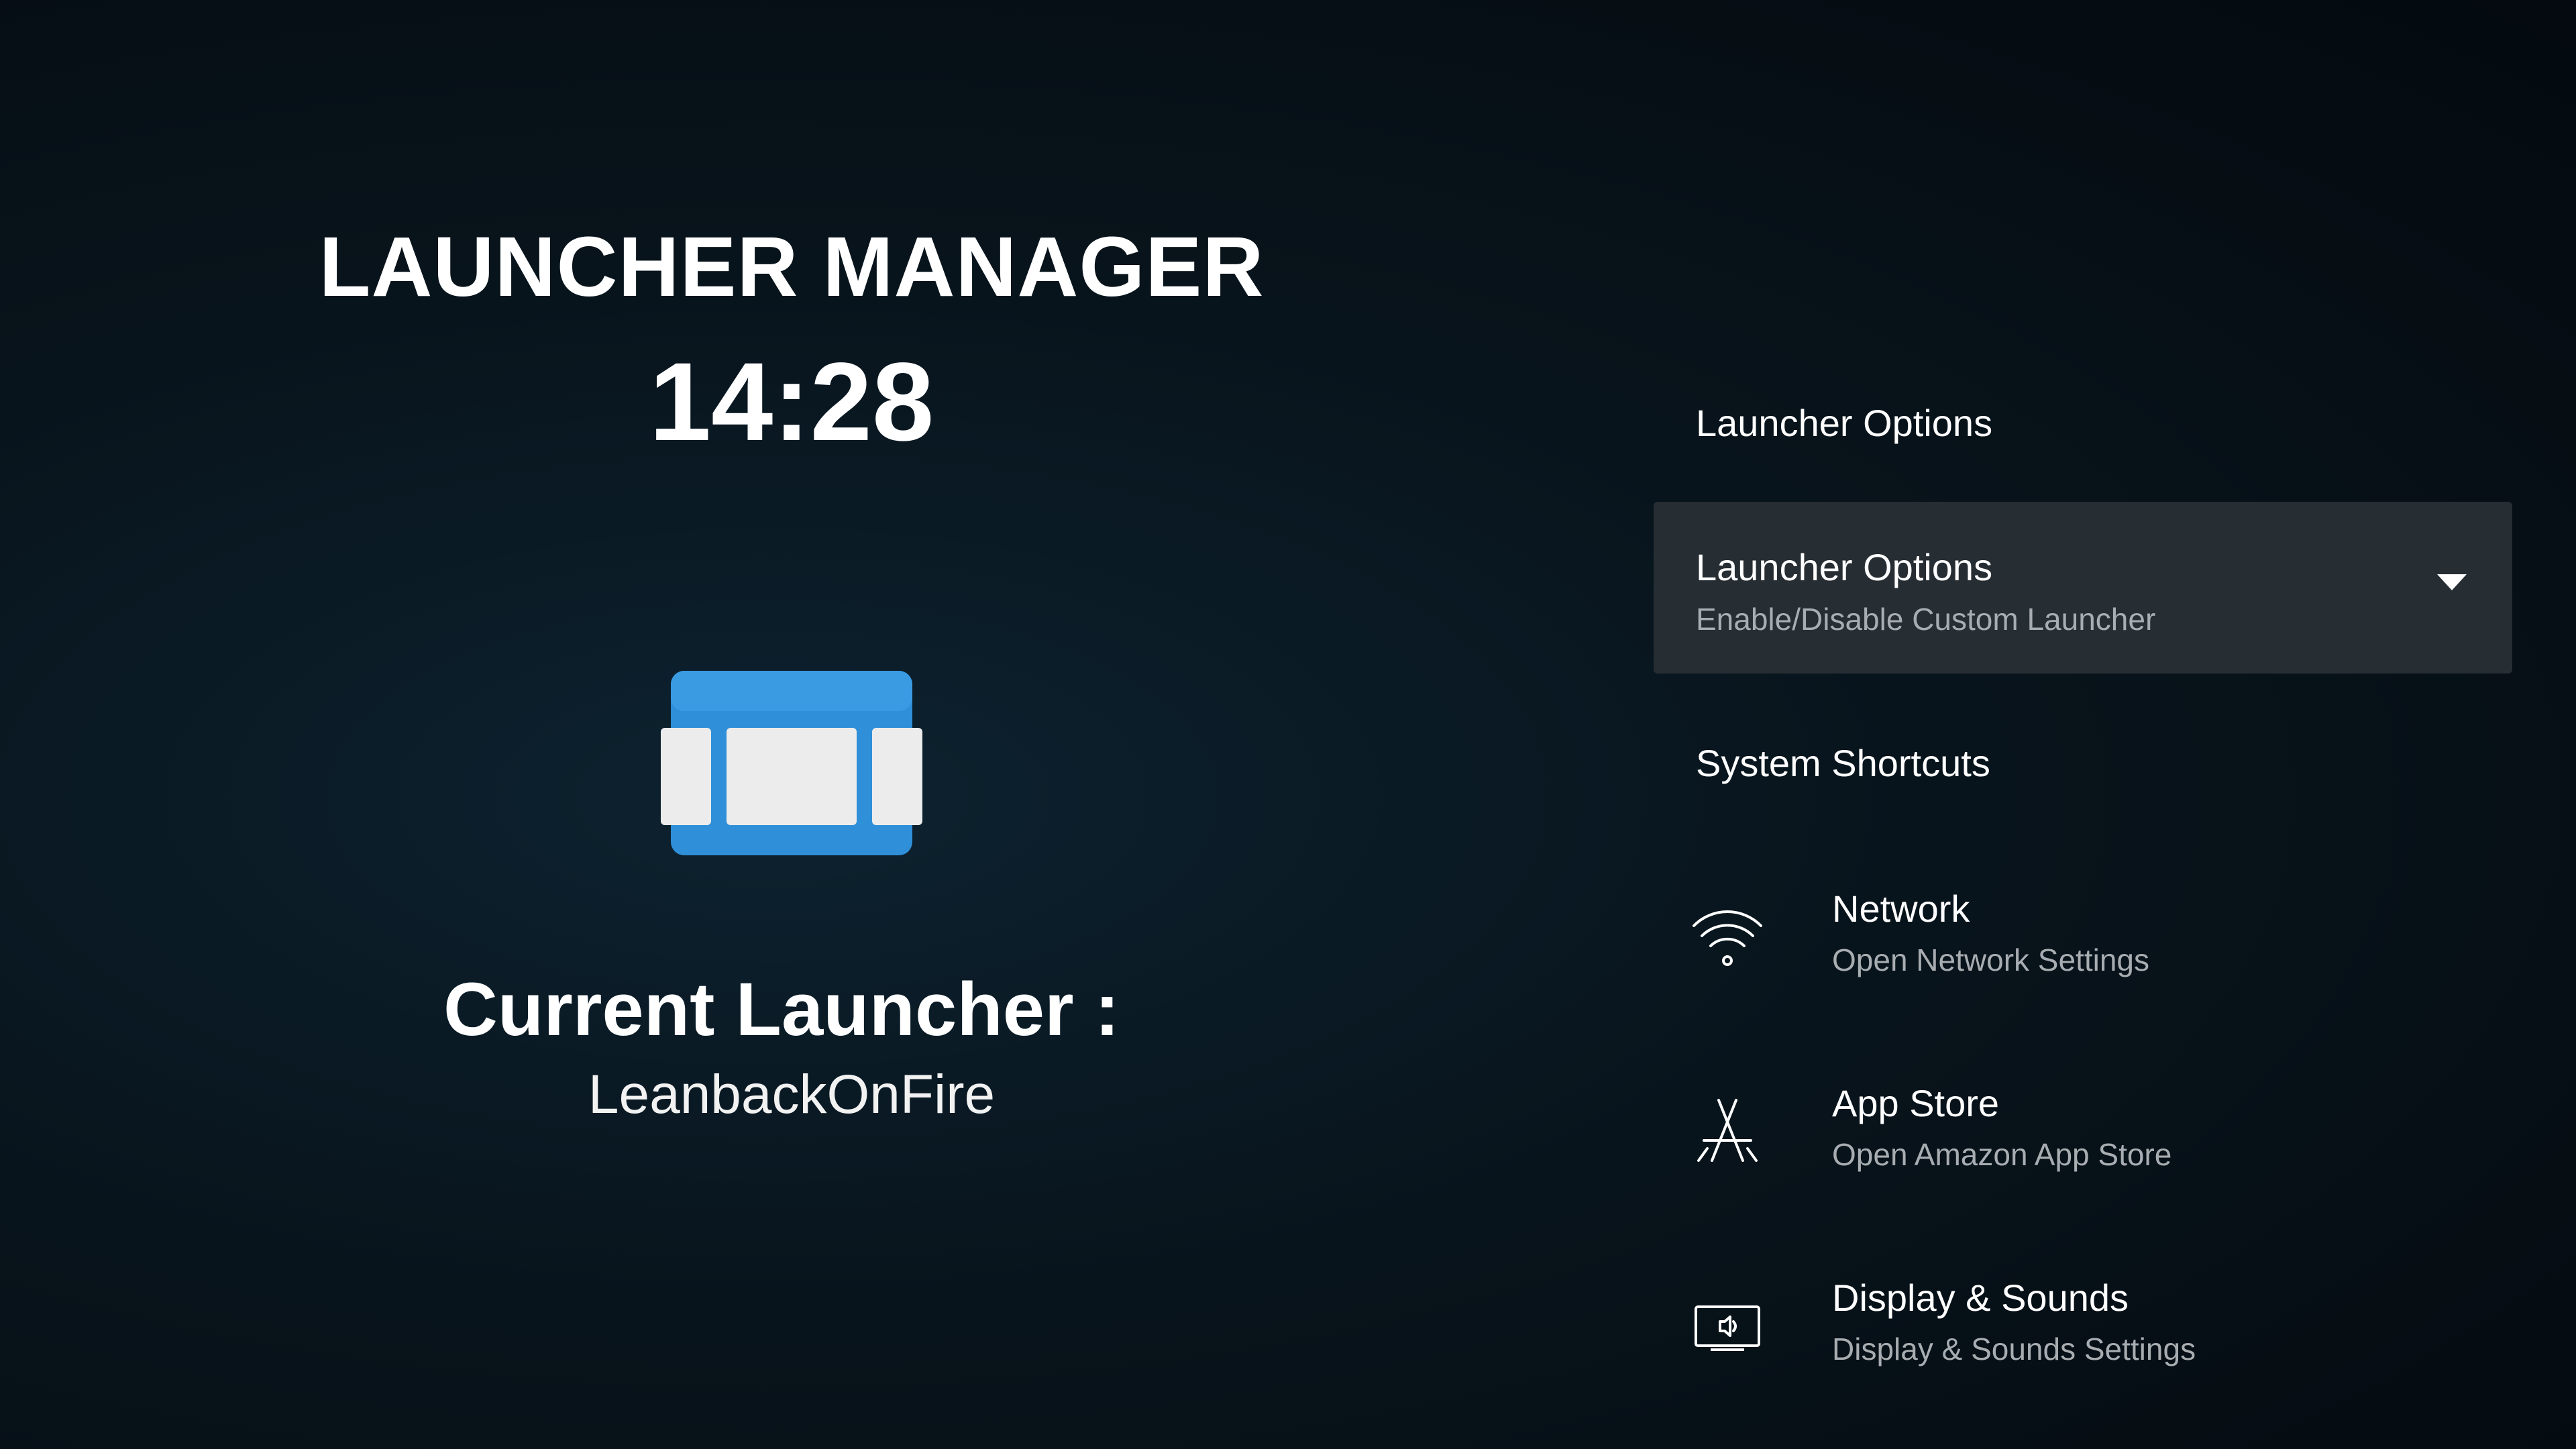  What do you see at coordinates (1844, 423) in the screenshot?
I see `launcher-options-section-header: Launcher Options` at bounding box center [1844, 423].